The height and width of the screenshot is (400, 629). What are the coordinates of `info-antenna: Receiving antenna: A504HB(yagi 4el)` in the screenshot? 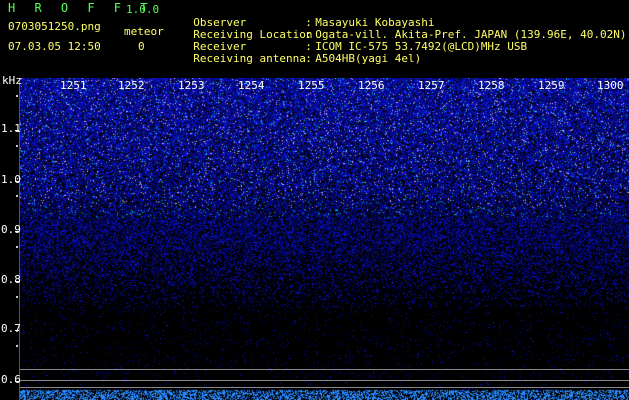 It's located at (300, 53).